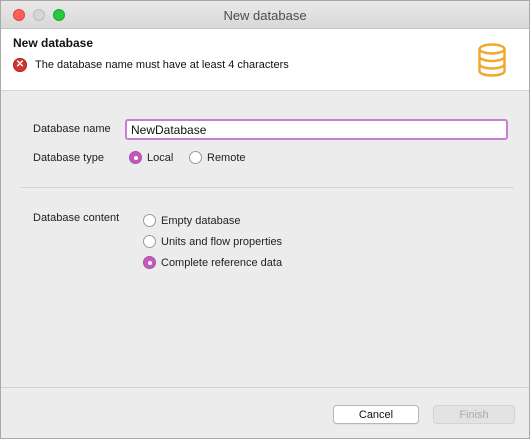 The width and height of the screenshot is (530, 439). Describe the element at coordinates (267, 187) in the screenshot. I see `section-divider` at that location.